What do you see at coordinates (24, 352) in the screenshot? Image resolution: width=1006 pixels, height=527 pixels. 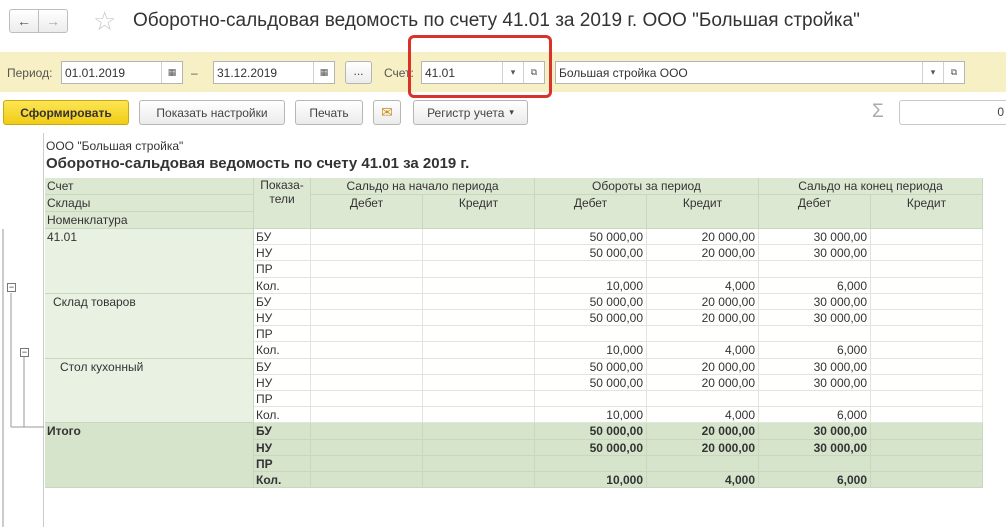 I see `collapse-group-icon: −` at bounding box center [24, 352].